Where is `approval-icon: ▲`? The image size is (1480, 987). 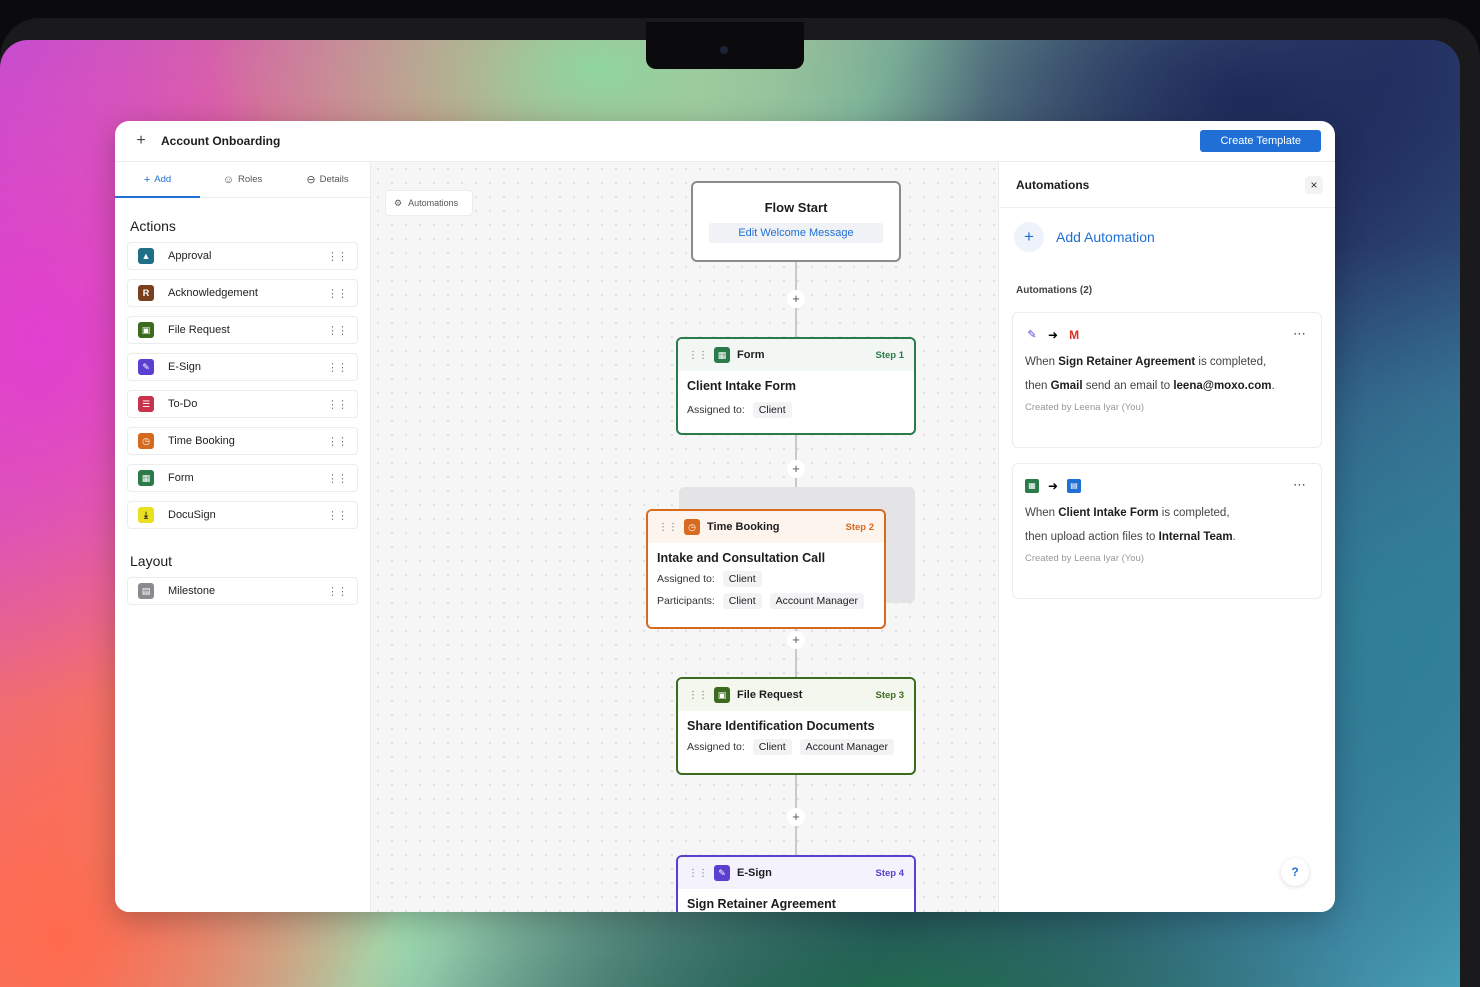 approval-icon: ▲ is located at coordinates (146, 256).